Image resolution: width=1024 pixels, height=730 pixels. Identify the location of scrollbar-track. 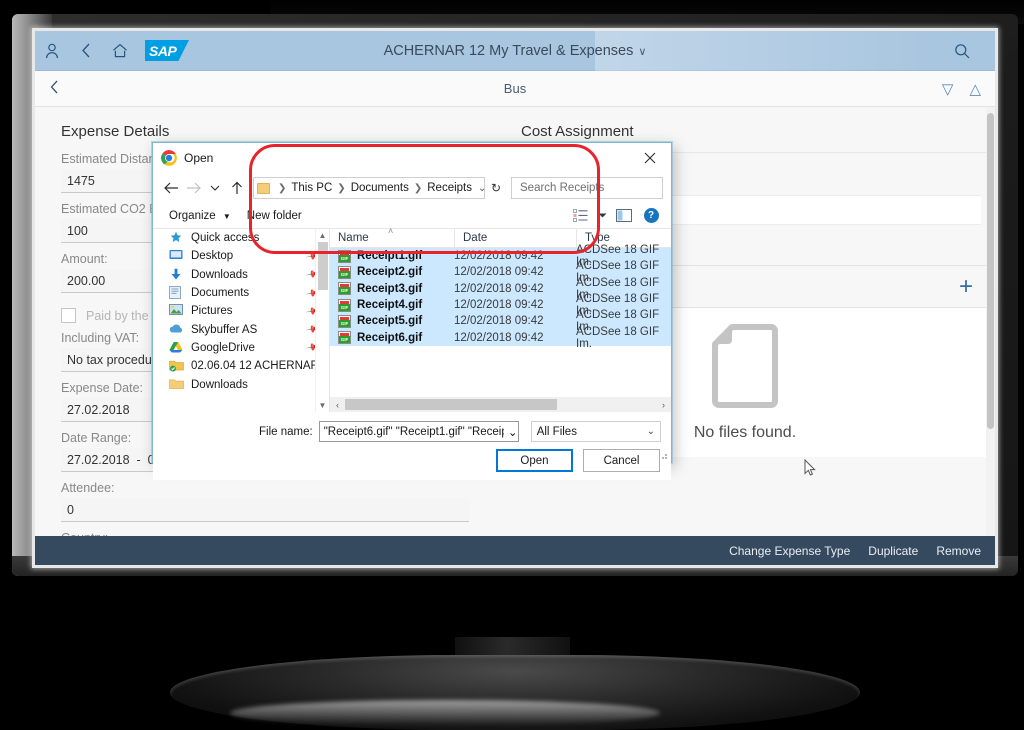
(500, 404).